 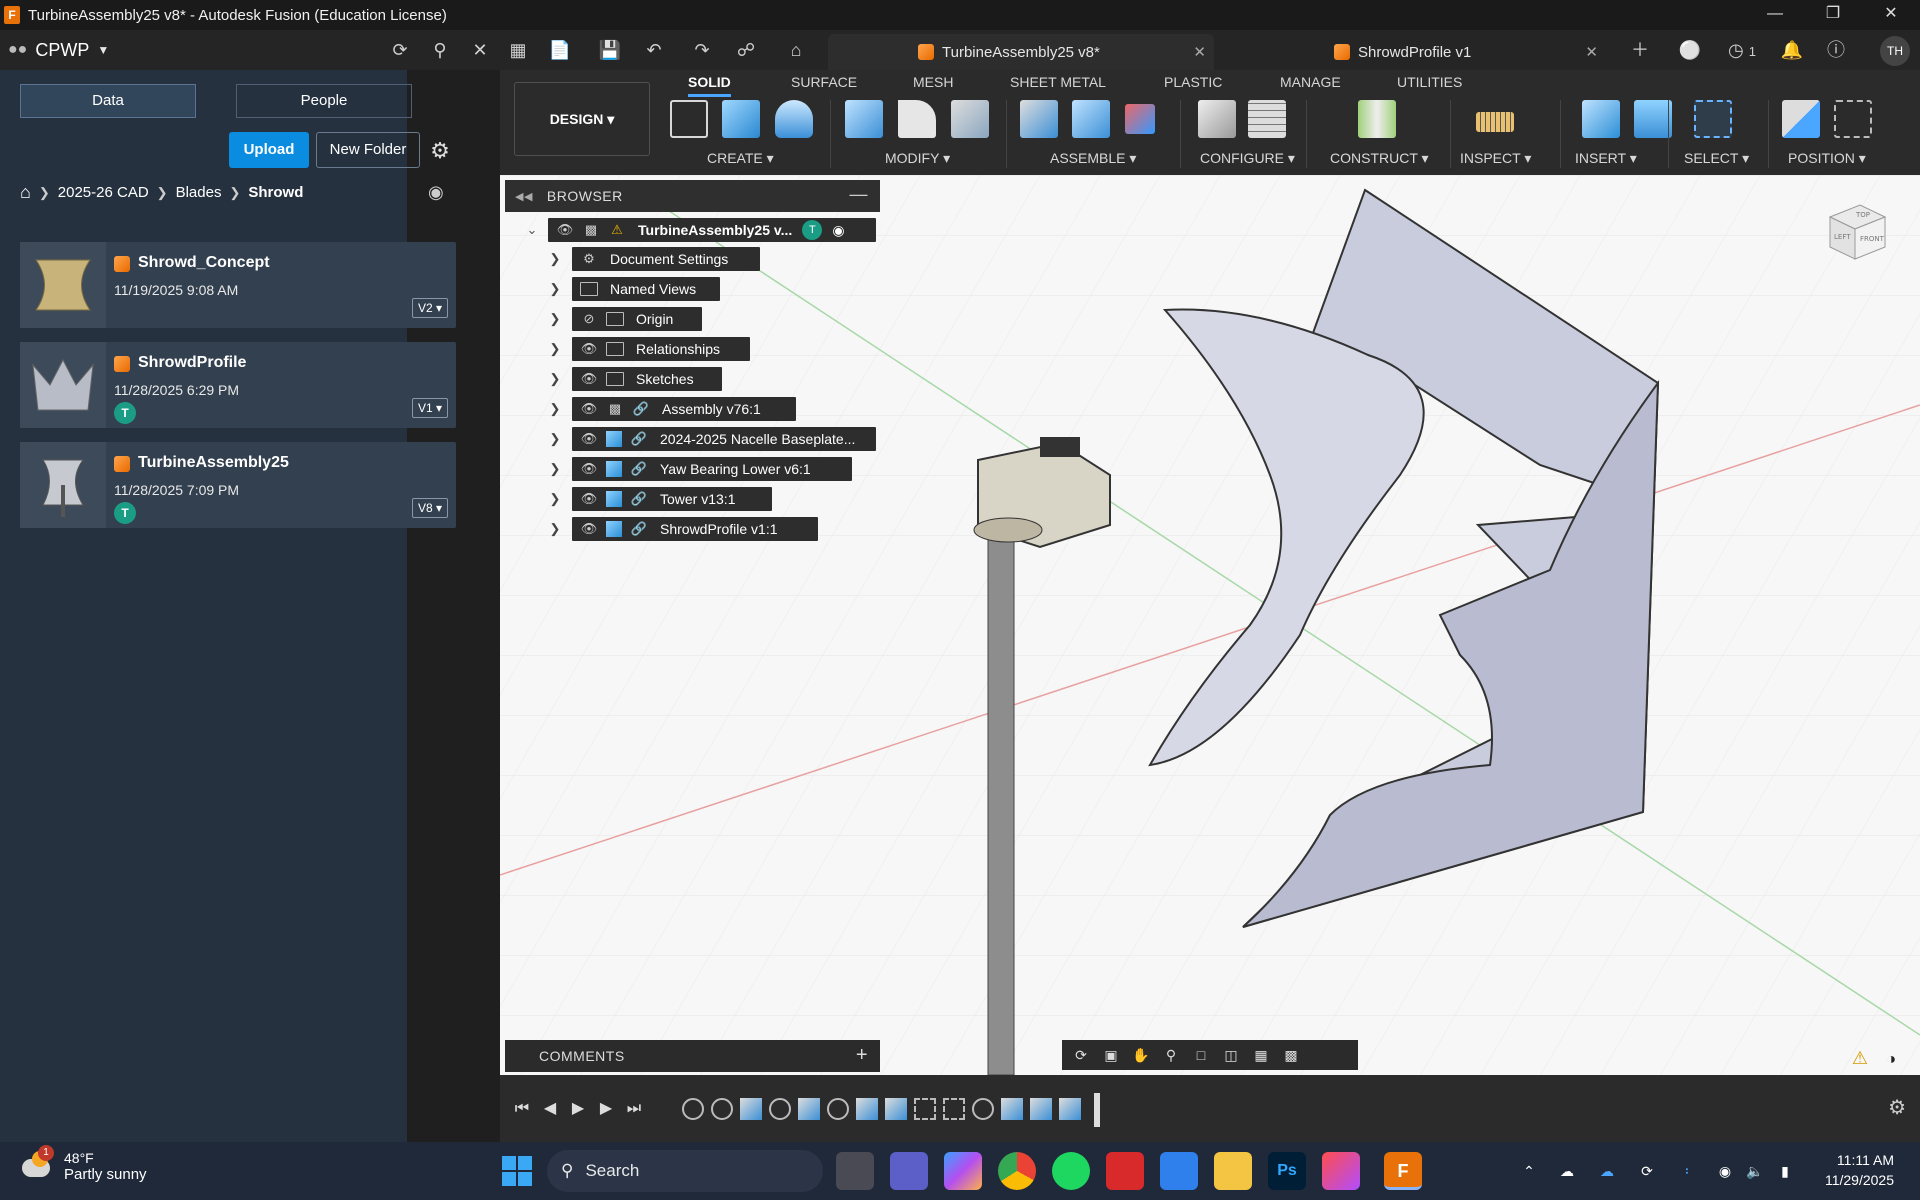 What do you see at coordinates (712, 230) in the screenshot?
I see `browser-root: 👁 ▩ ⚠ TurbineAssembly25 v... T ◉` at bounding box center [712, 230].